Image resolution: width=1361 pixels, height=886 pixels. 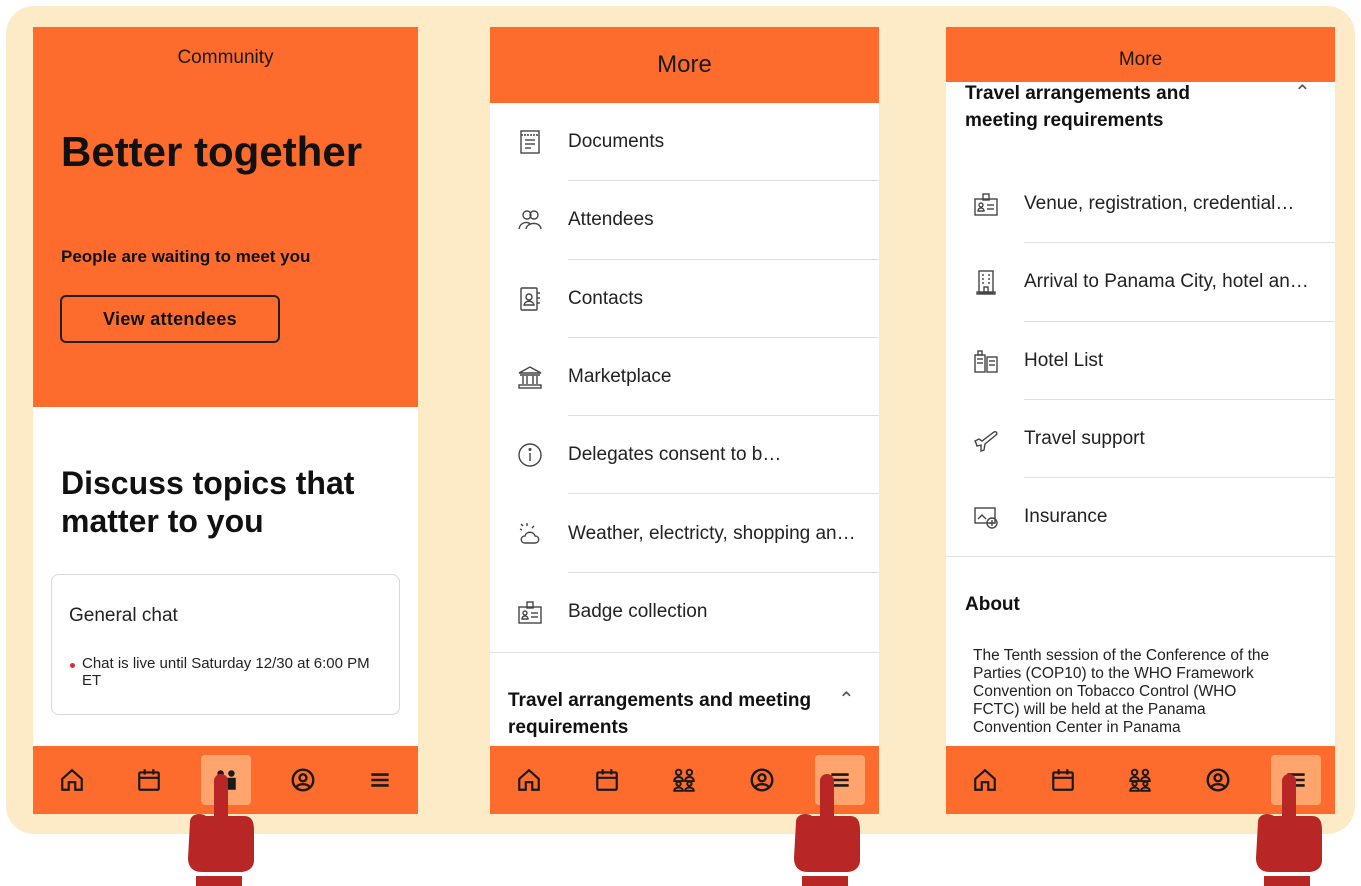 I want to click on menu-item-label: Badge collection, so click(x=638, y=611).